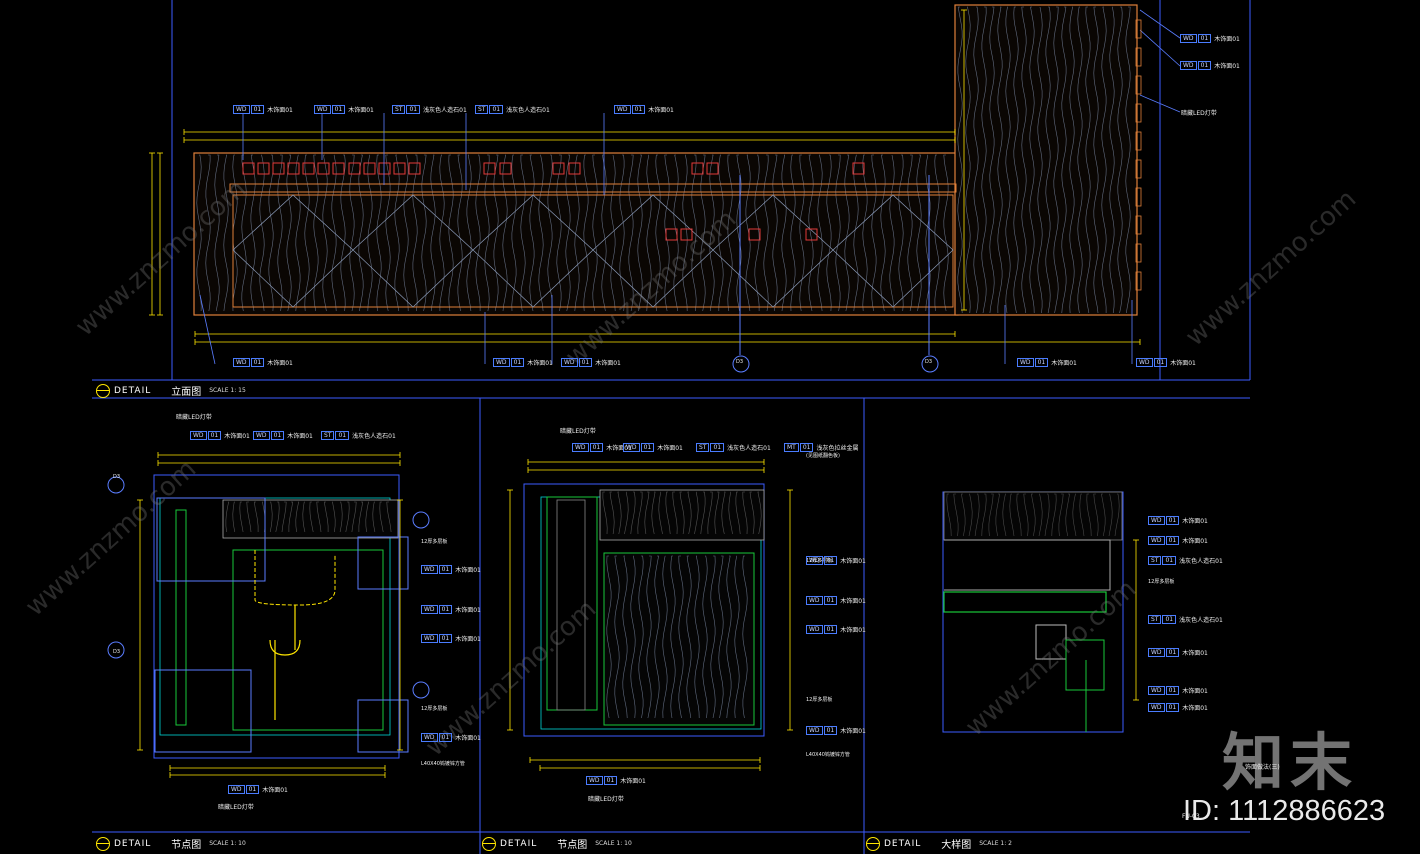  I want to click on title-detail-3: DETAIL 大样图 SCALE 1: 2, so click(939, 843).